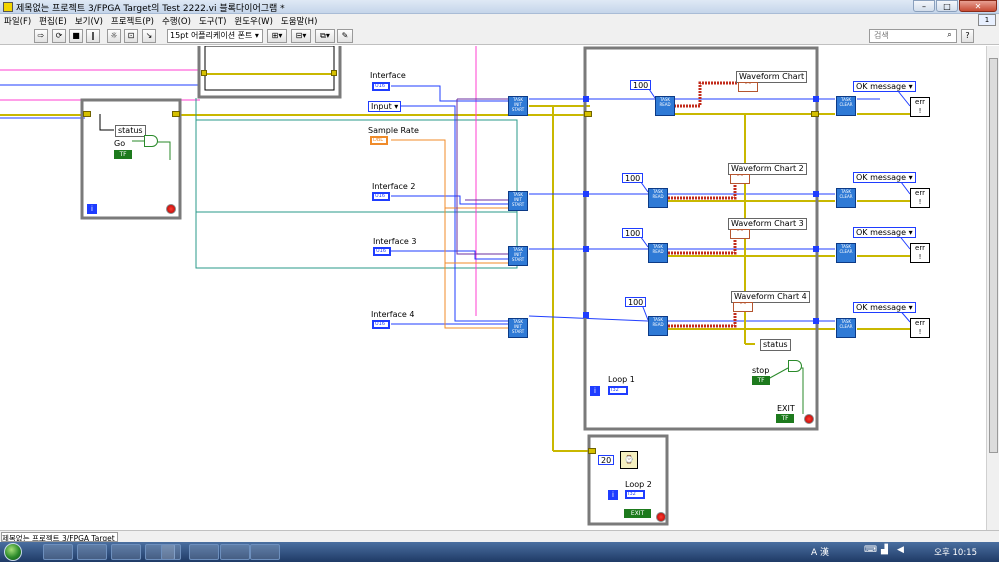 This screenshot has height=562, width=999. Describe the element at coordinates (743, 307) in the screenshot. I see `waveform-chart4-terminal: ⌒` at that location.